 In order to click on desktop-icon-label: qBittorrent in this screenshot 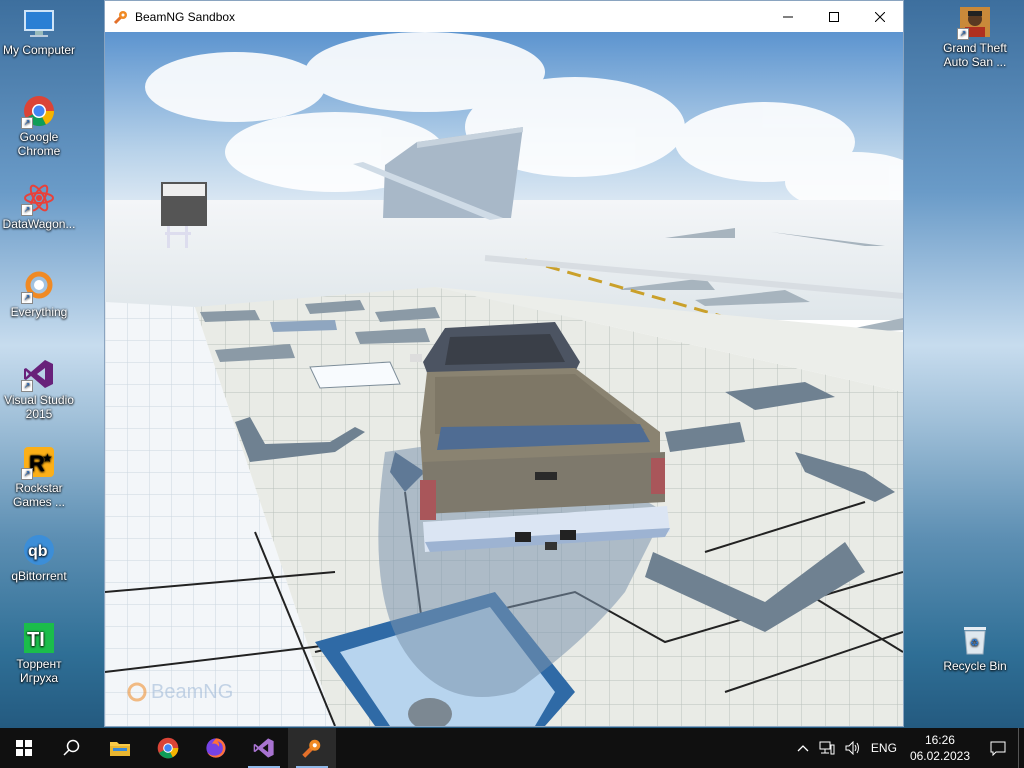, I will do `click(39, 576)`.